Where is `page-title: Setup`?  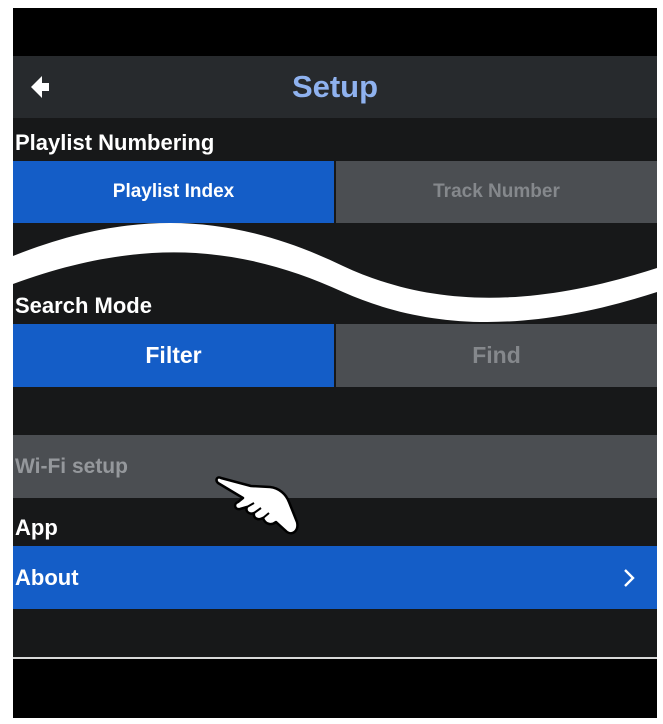
page-title: Setup is located at coordinates (335, 86).